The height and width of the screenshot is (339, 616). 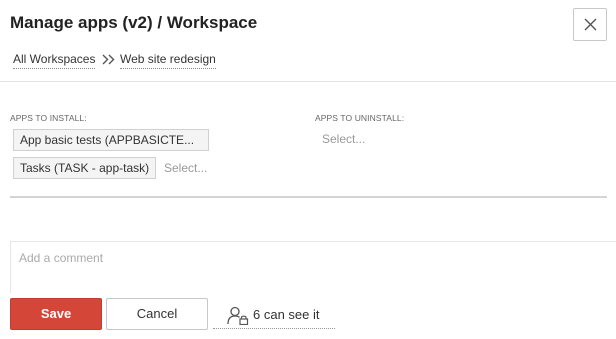 I want to click on installed-app-chip-tasks: Tasks (TASK - app-task), so click(x=84, y=168).